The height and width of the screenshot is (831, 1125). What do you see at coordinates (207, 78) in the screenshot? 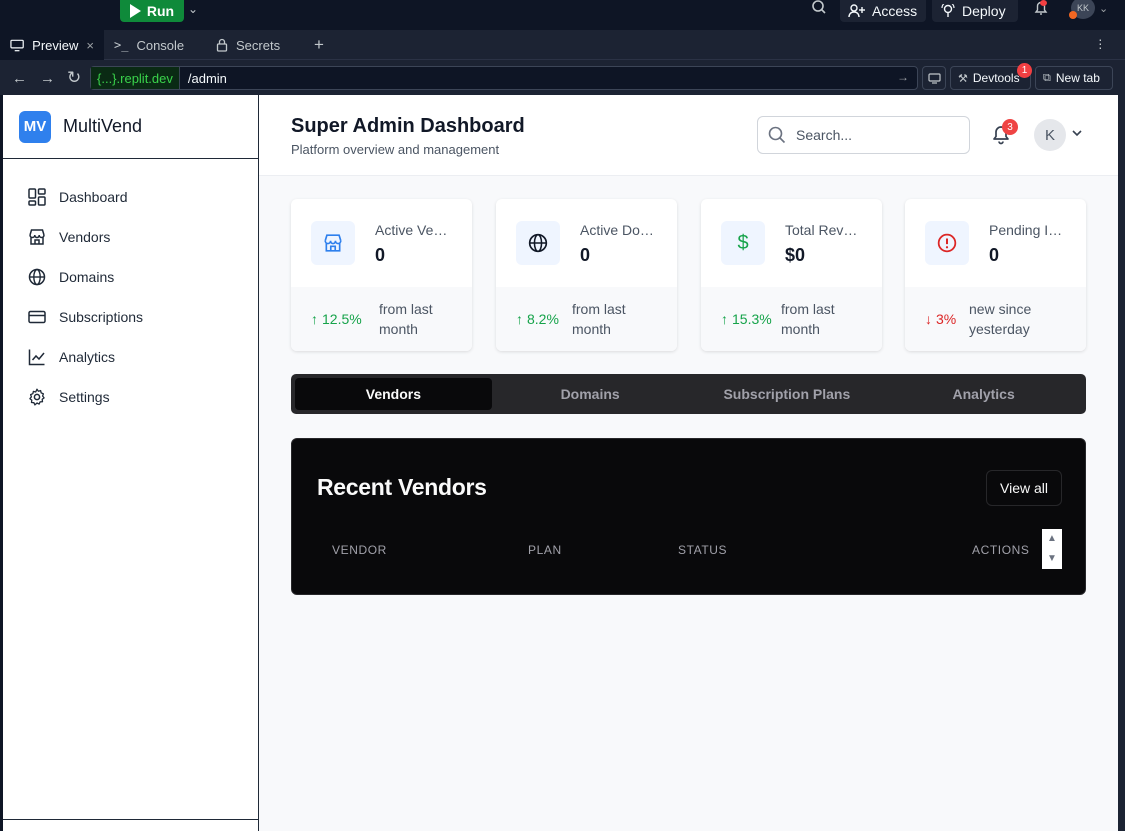
I see `url-path: /admin` at bounding box center [207, 78].